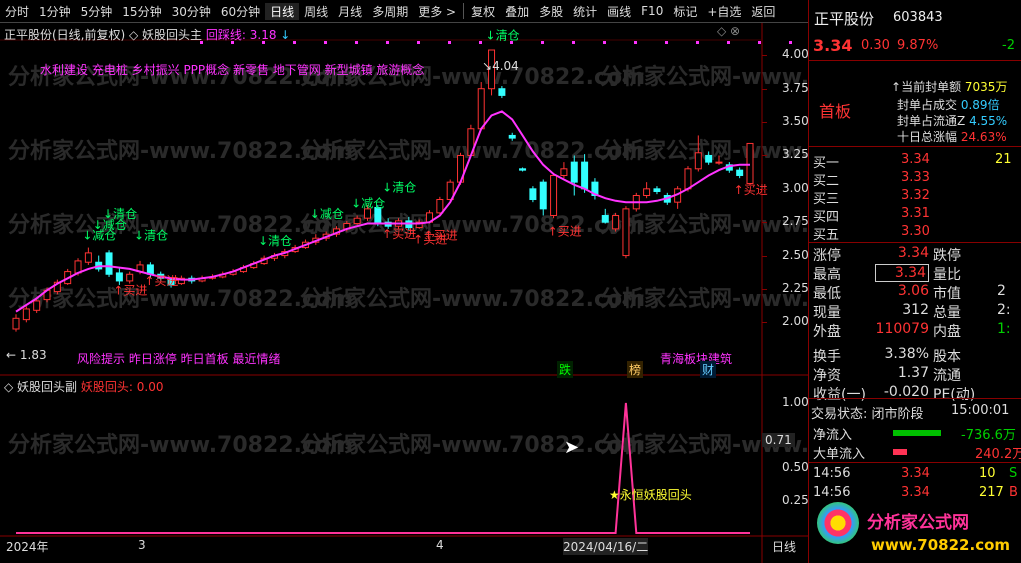 Image resolution: width=1021 pixels, height=563 pixels. I want to click on signal-mark: ↓减仓, so click(99, 236).